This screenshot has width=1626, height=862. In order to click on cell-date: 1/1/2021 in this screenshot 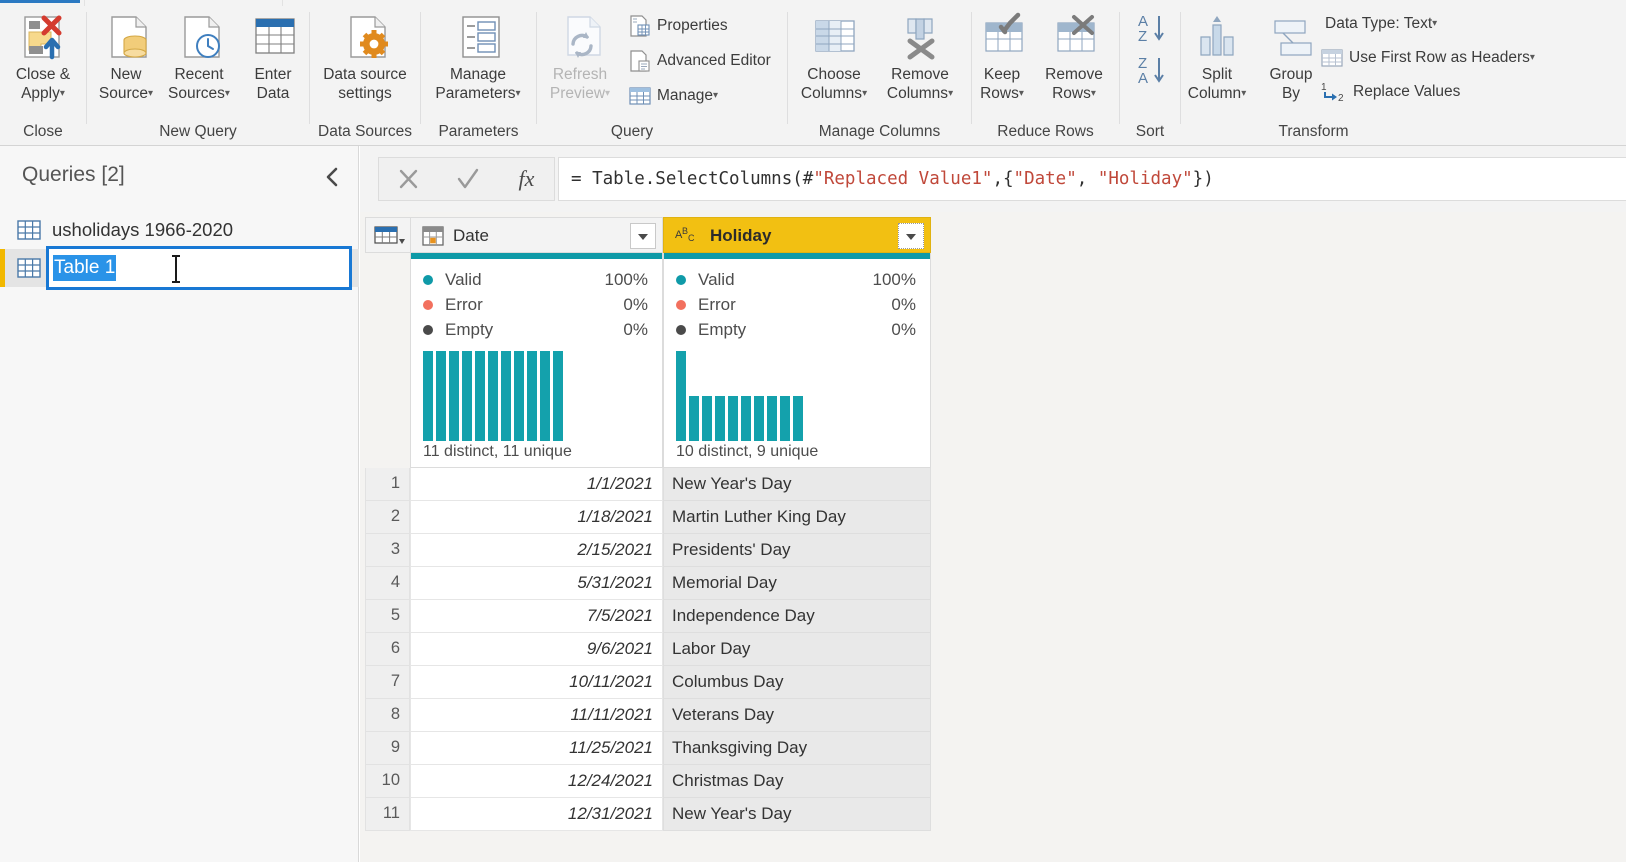, I will do `click(536, 484)`.